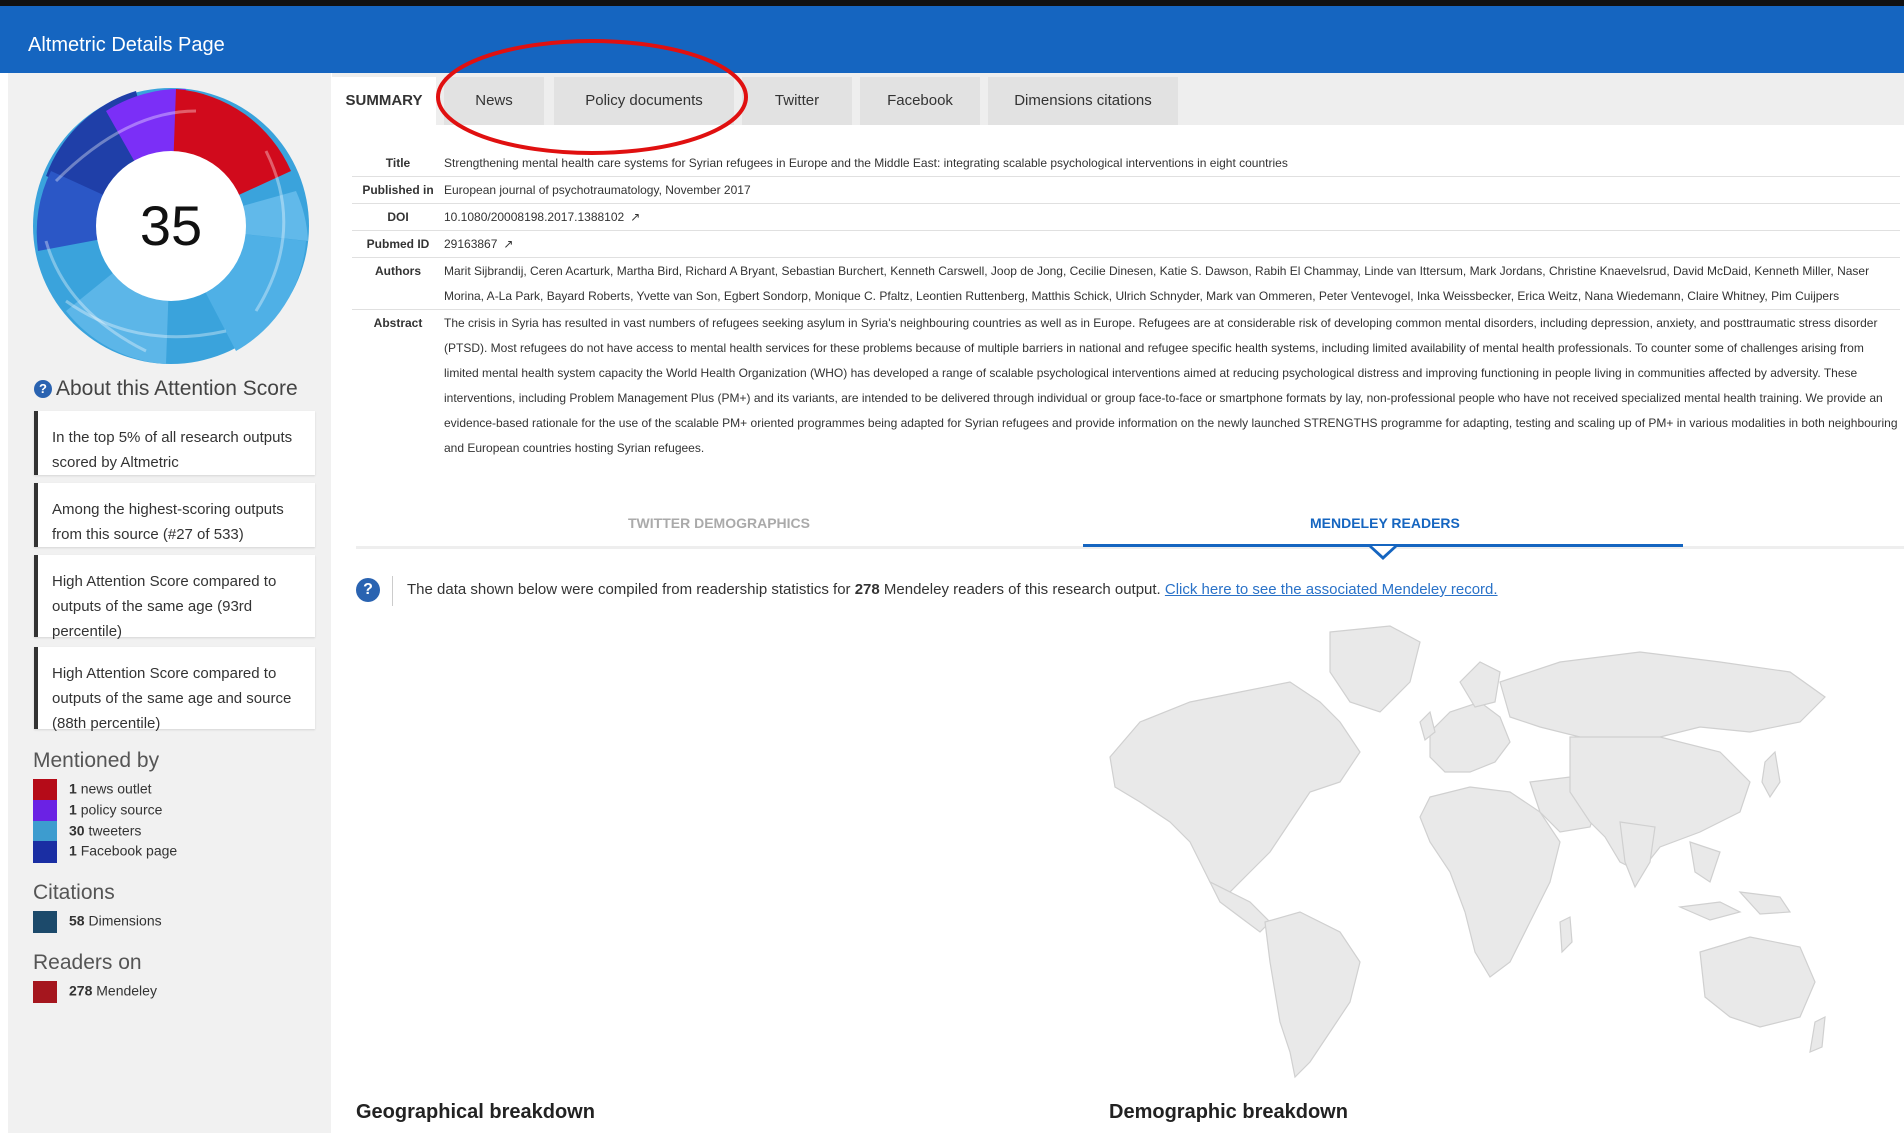 The image size is (1904, 1133). I want to click on subtab-bar: TWITTER DEMOGRAPHICS MENDELEY READERS, so click(1130, 527).